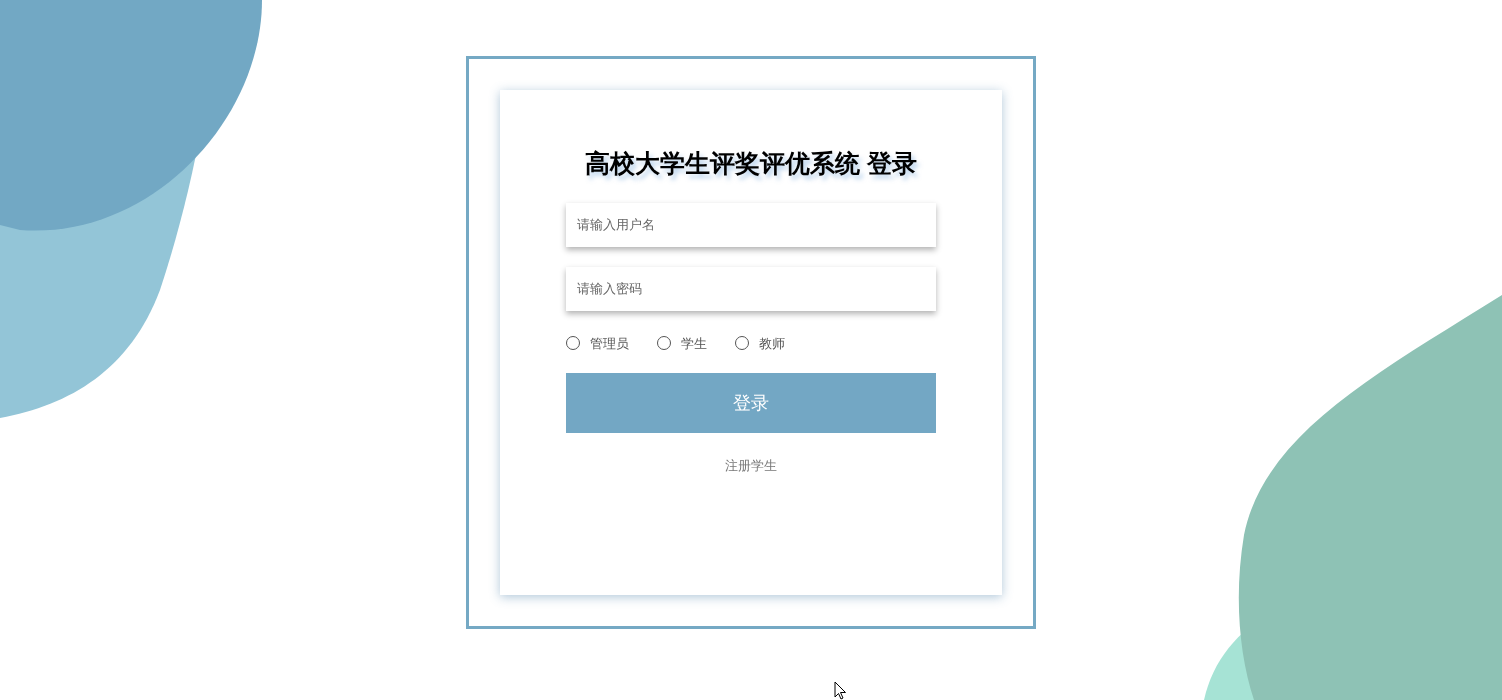 The width and height of the screenshot is (1502, 700). Describe the element at coordinates (751, 403) in the screenshot. I see `login-button: 登录` at that location.